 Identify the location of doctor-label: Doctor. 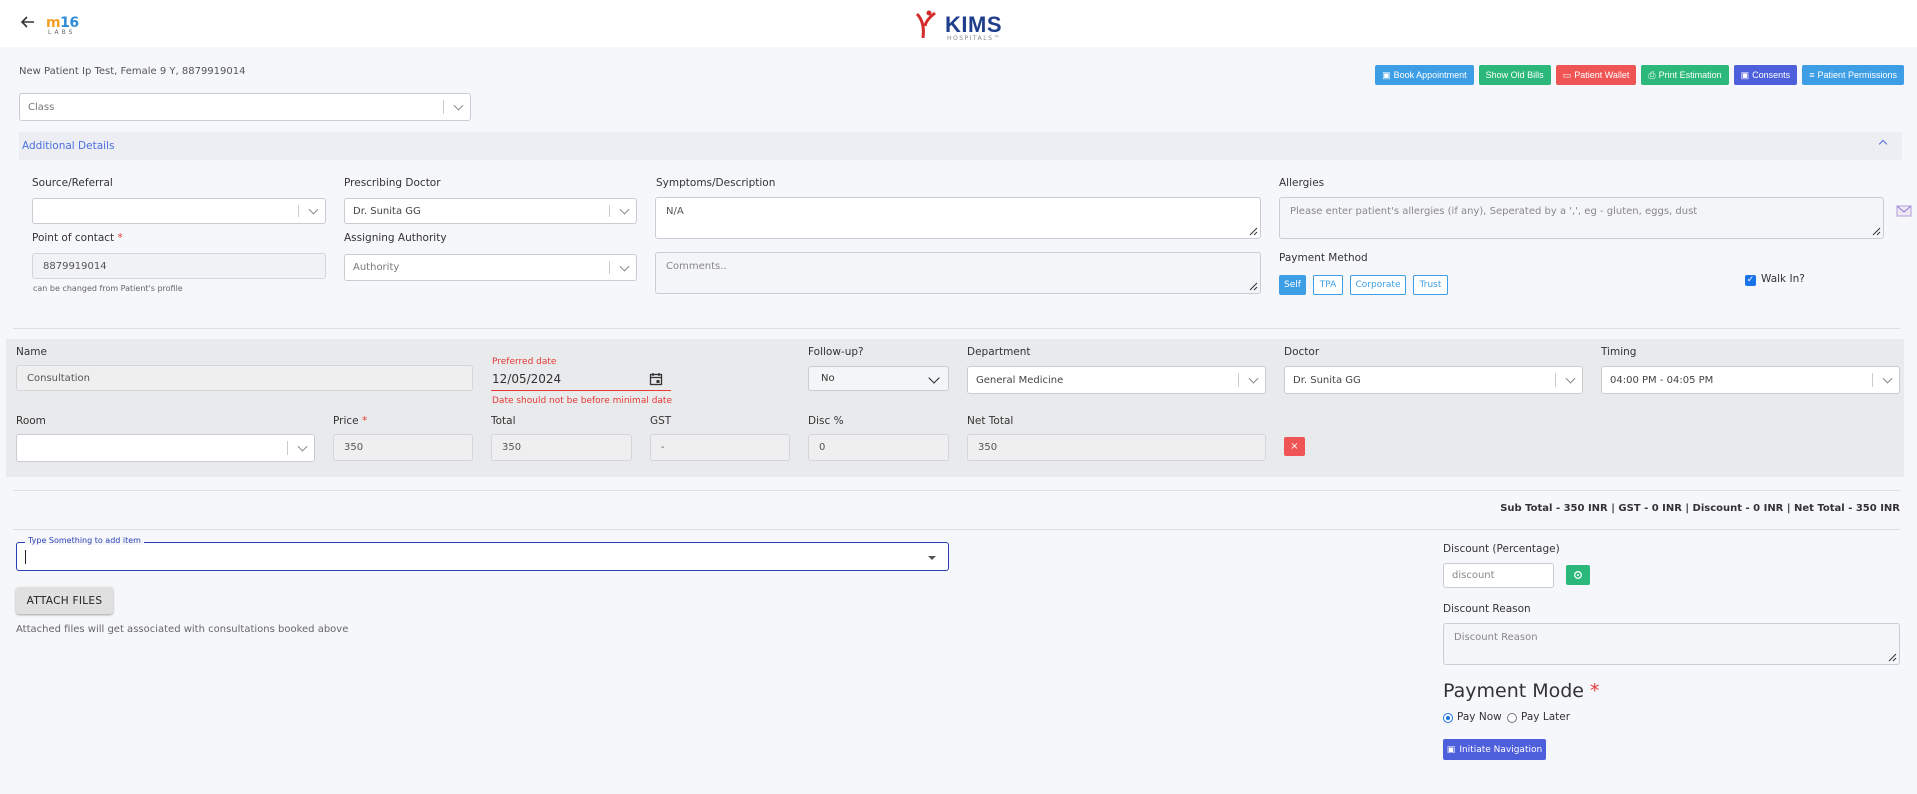
(1302, 352).